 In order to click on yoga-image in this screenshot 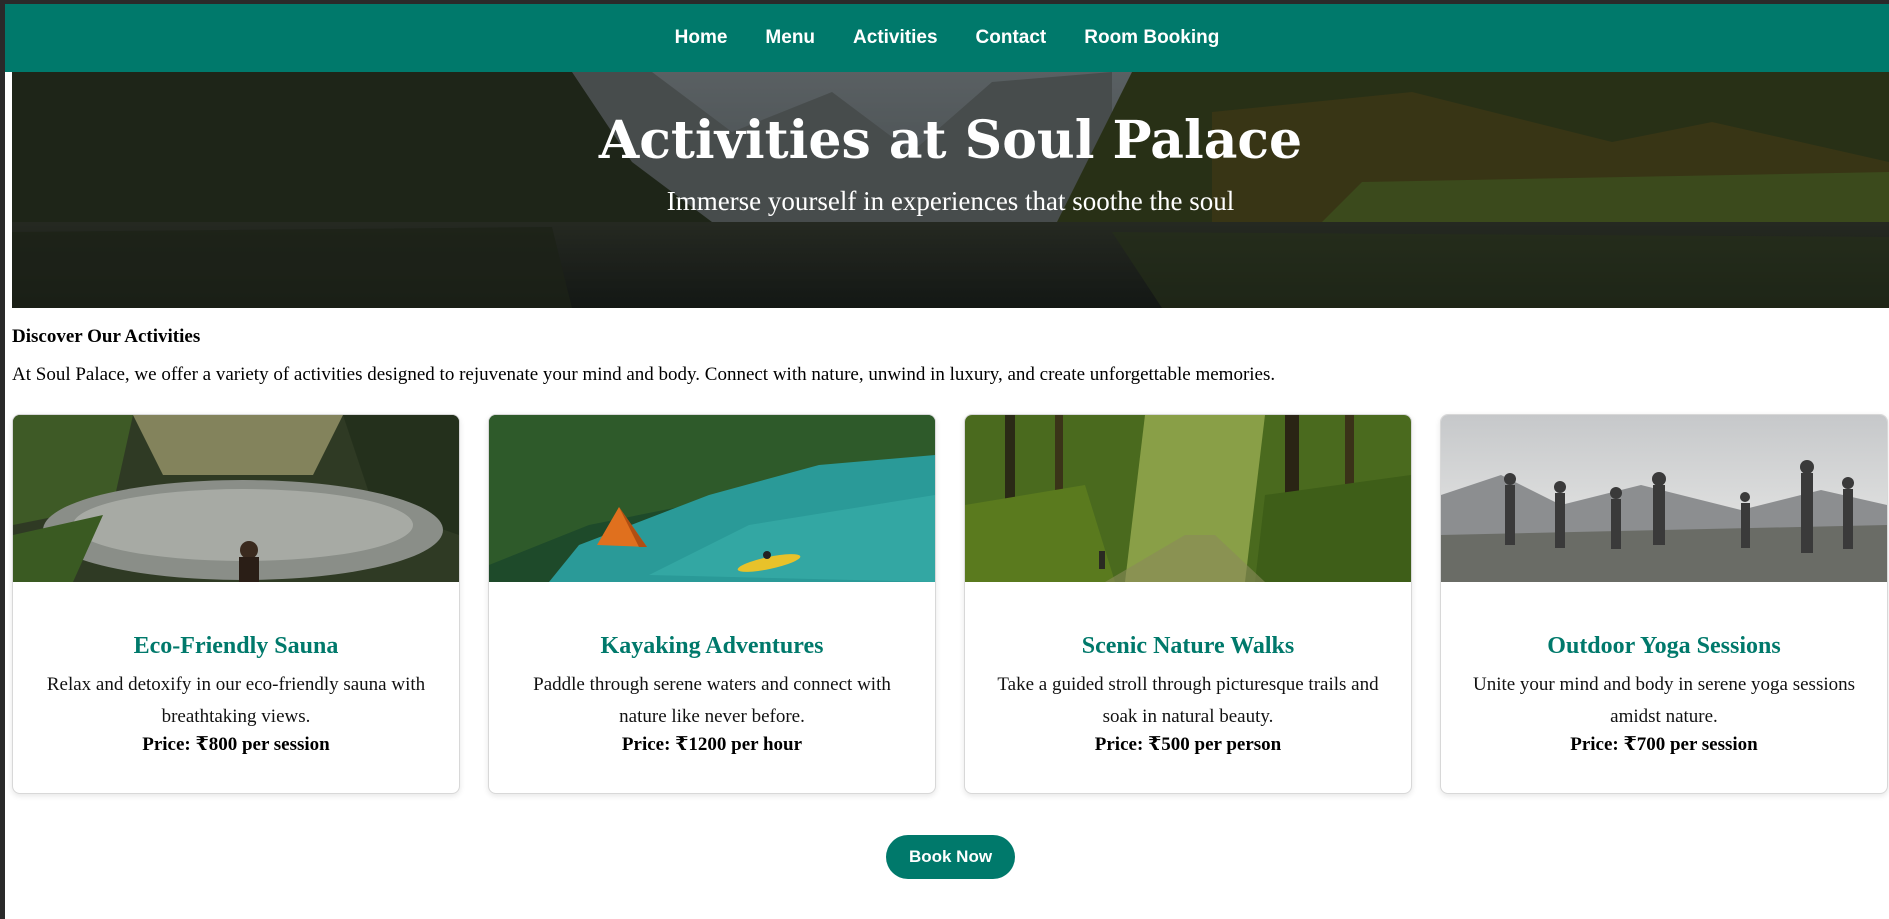, I will do `click(1664, 498)`.